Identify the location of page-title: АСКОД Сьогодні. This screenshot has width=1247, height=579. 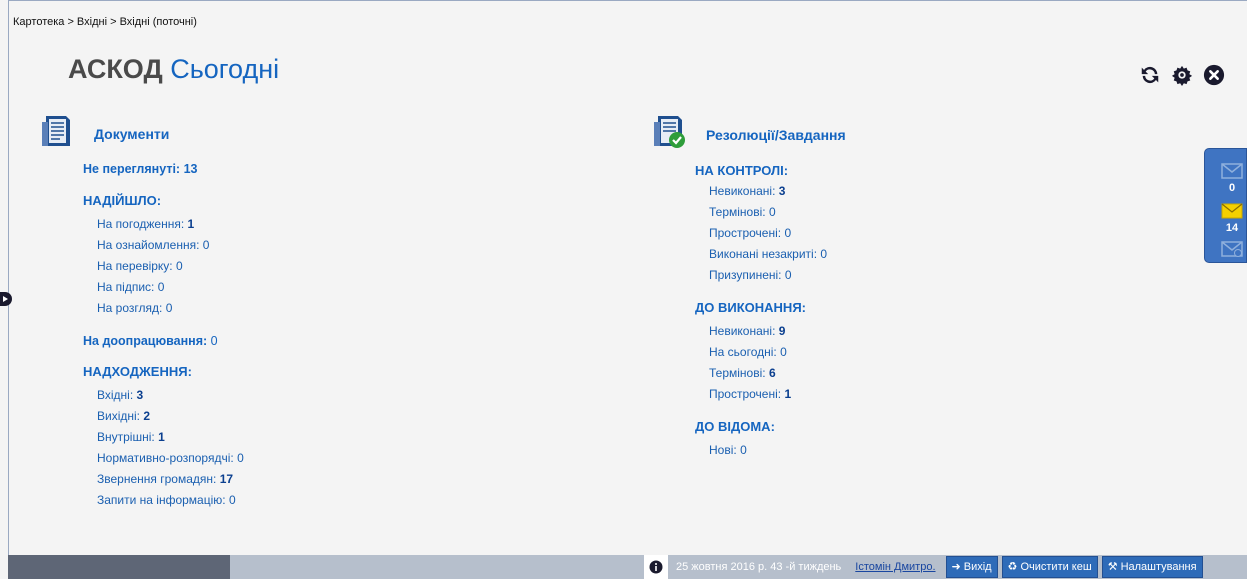
(173, 69).